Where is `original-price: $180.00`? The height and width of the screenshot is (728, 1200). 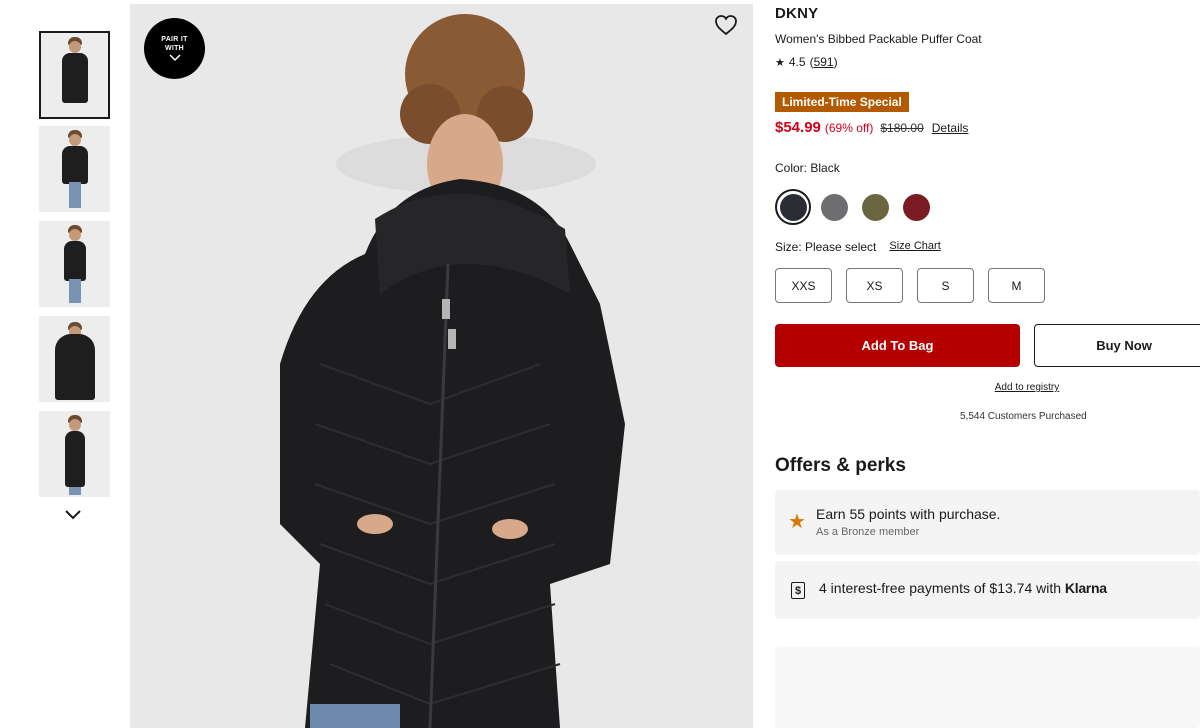 original-price: $180.00 is located at coordinates (902, 128).